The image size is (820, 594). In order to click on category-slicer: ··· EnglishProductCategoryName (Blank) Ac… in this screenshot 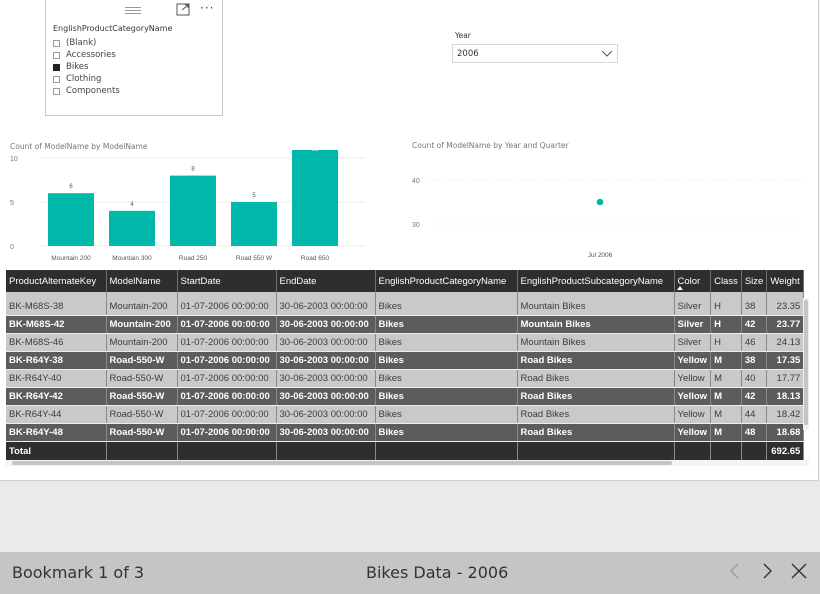, I will do `click(134, 58)`.